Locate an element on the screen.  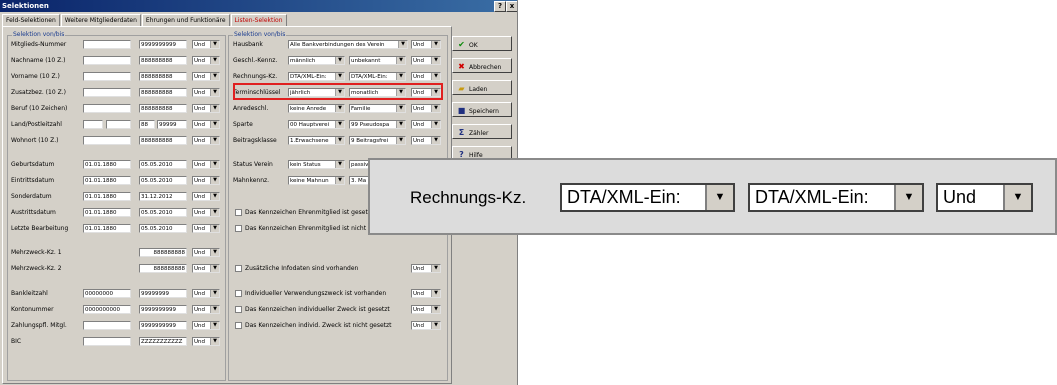
close-title-button: x is located at coordinates (511, 6).